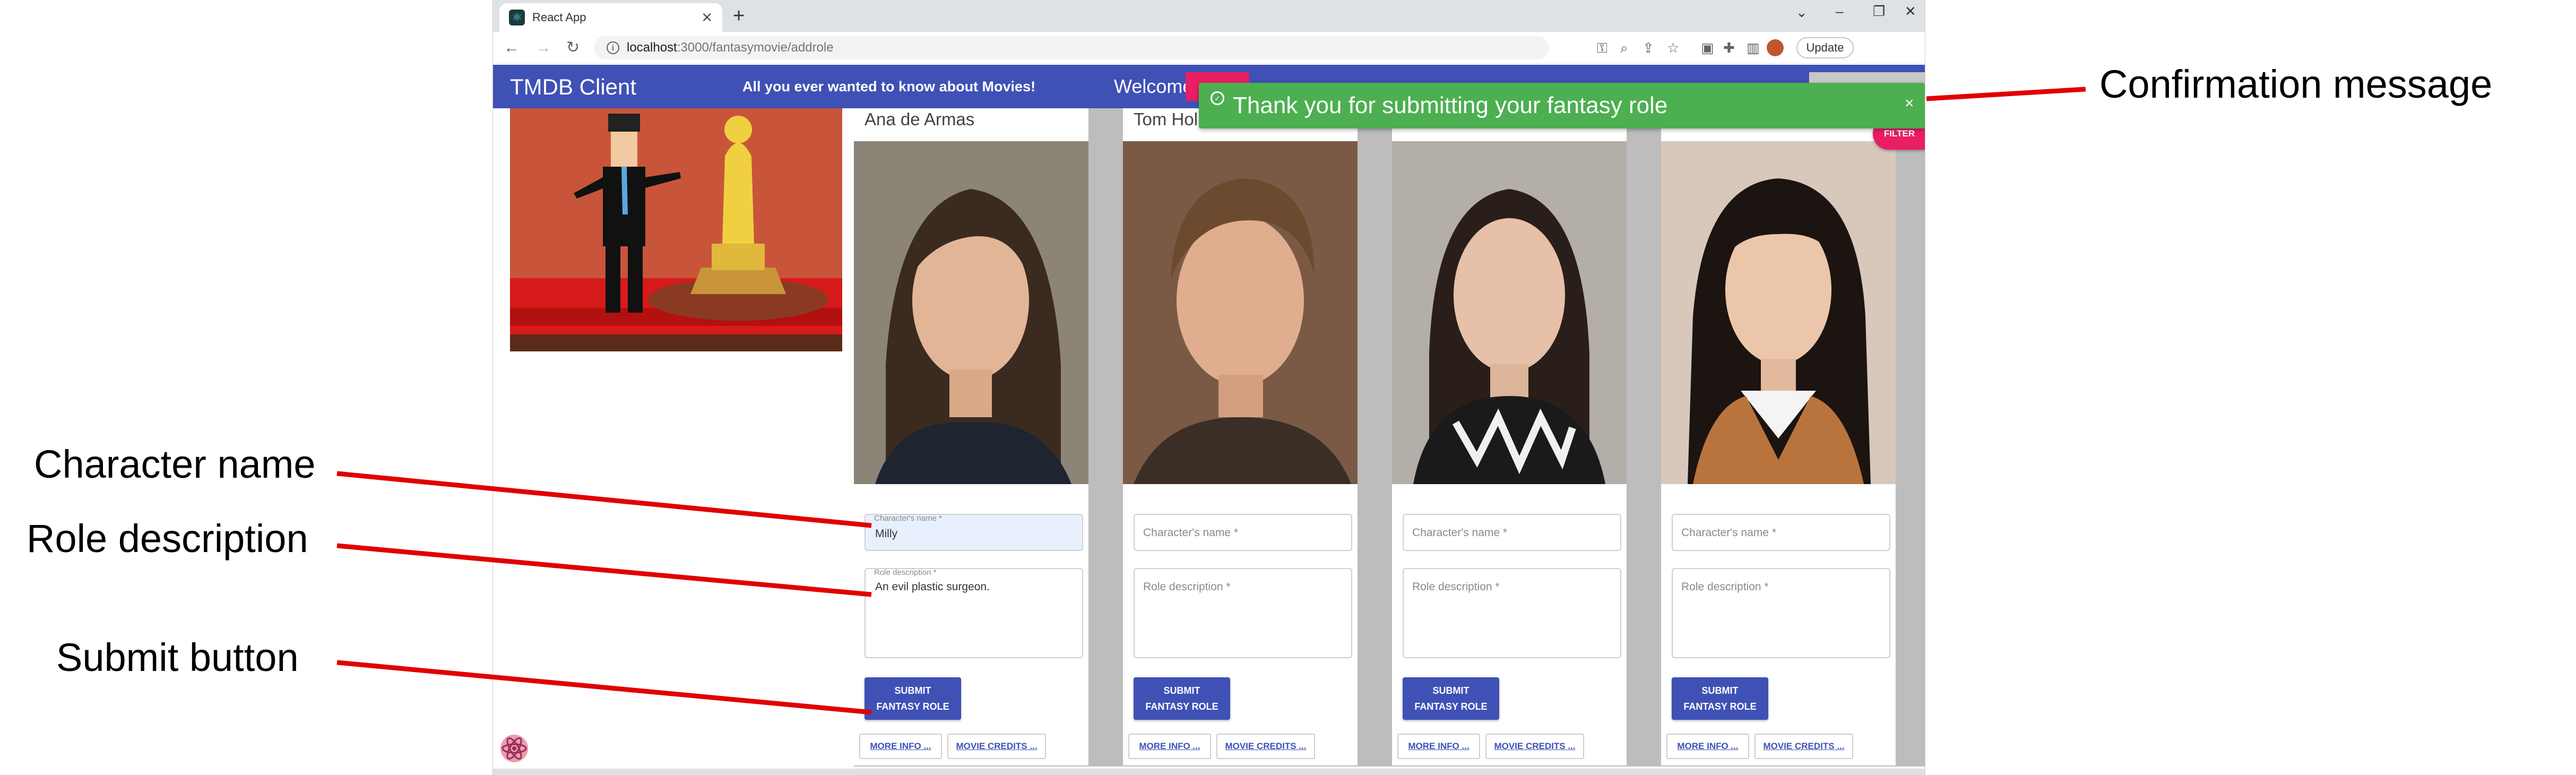 The height and width of the screenshot is (775, 2576). I want to click on character-name-value: Milly, so click(886, 534).